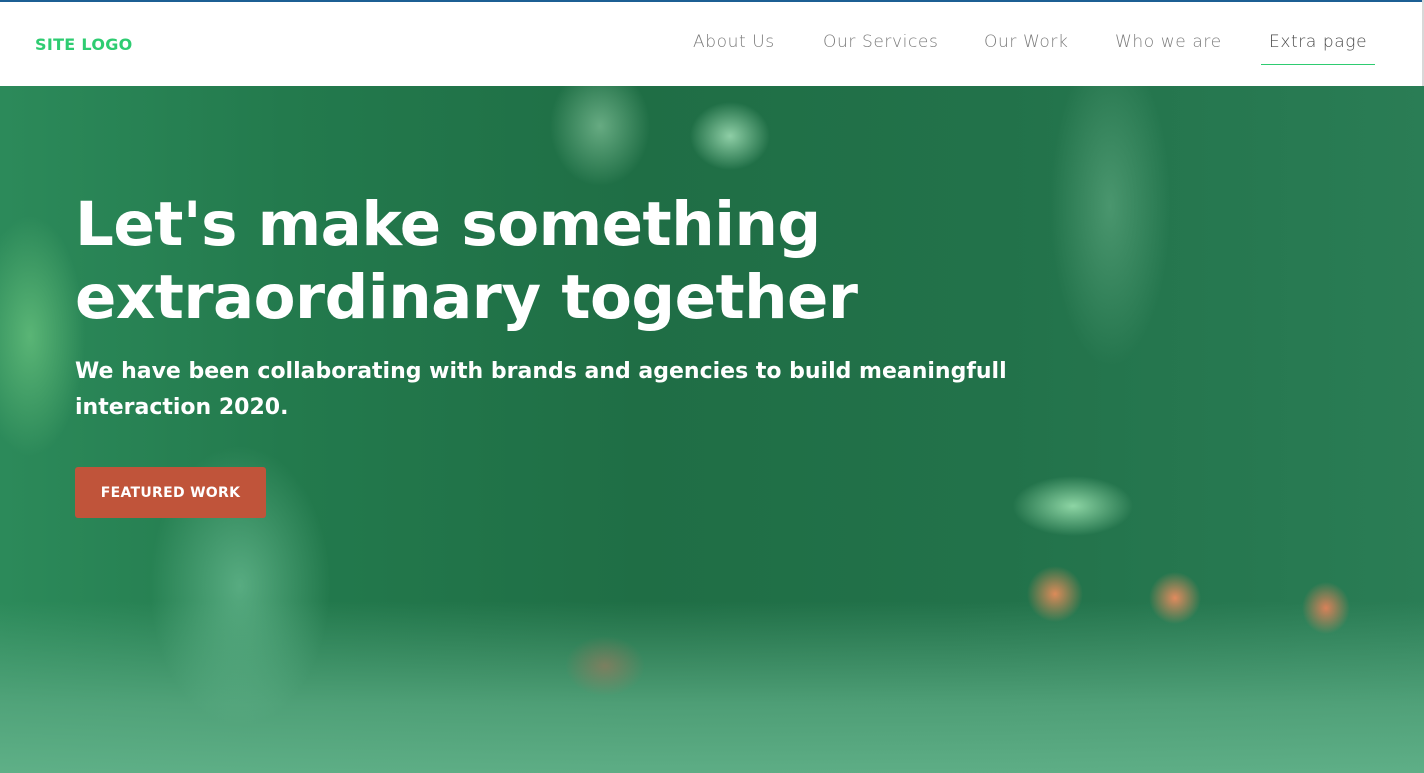 Image resolution: width=1424 pixels, height=773 pixels. What do you see at coordinates (170, 492) in the screenshot?
I see `featured-work-button: FEATURED WORK` at bounding box center [170, 492].